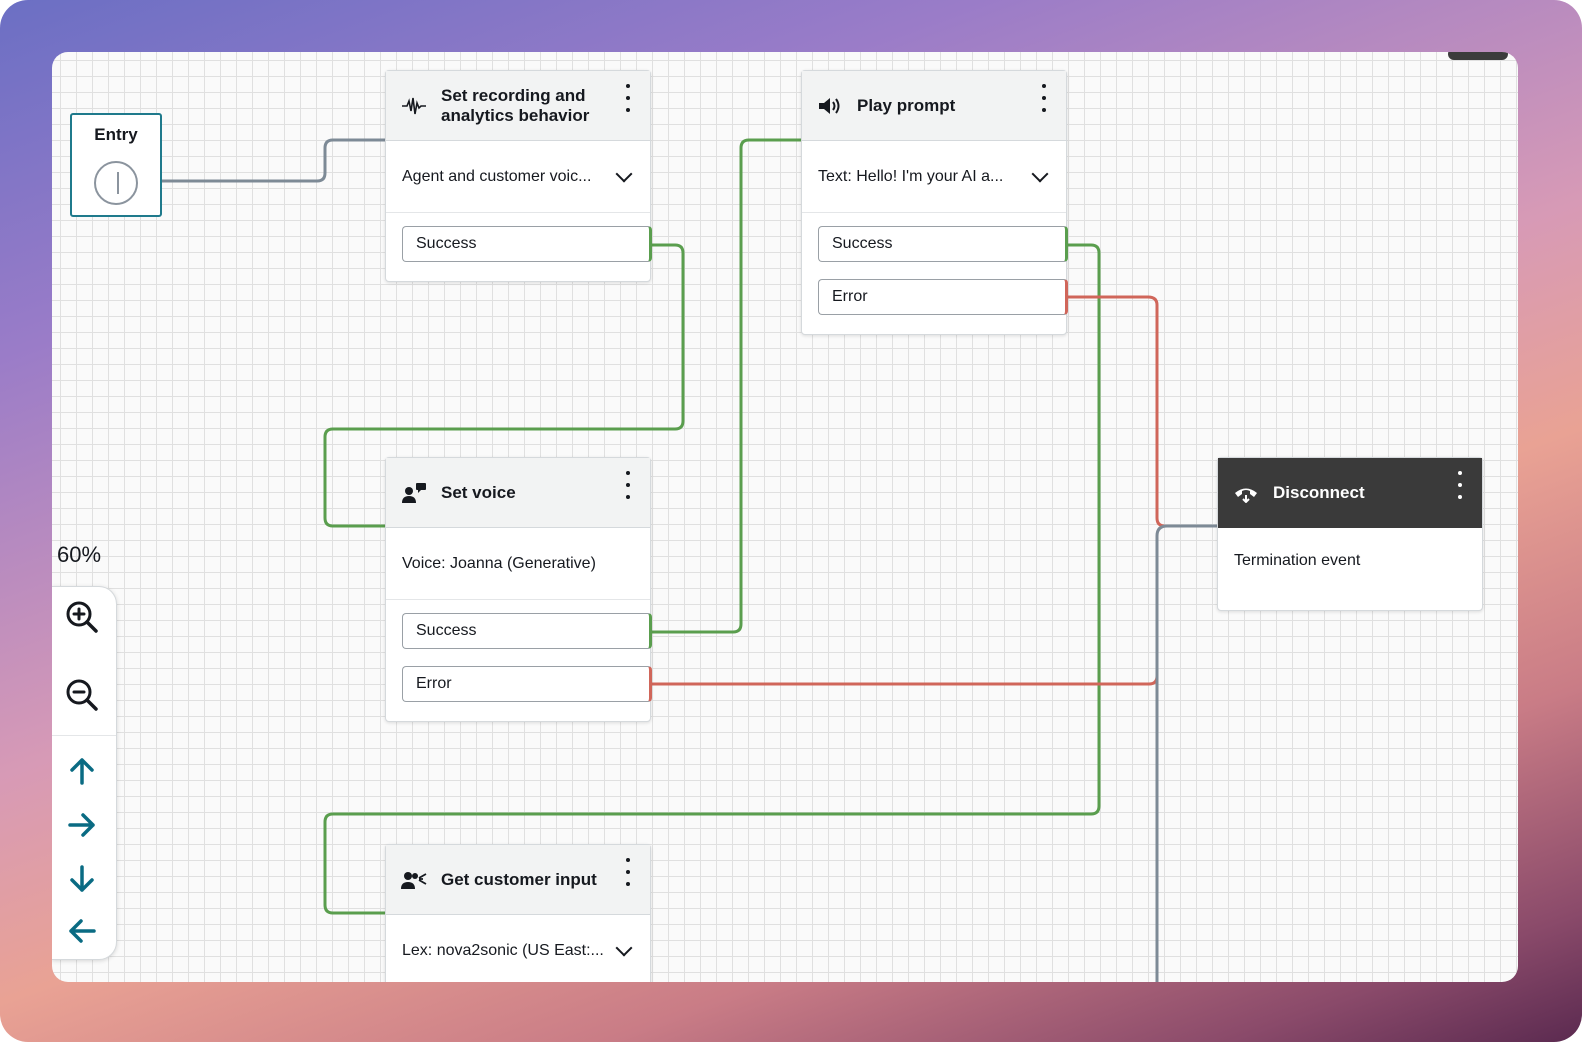 This screenshot has height=1042, width=1582. I want to click on entry-connector-icon, so click(116, 183).